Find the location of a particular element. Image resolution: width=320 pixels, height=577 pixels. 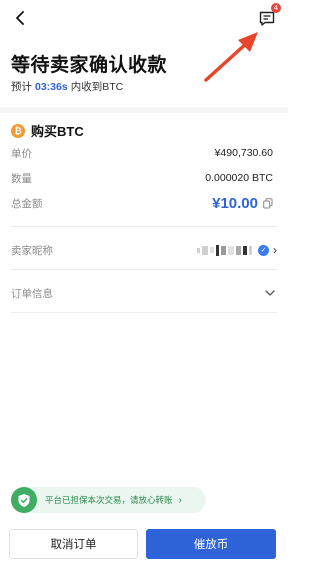

seller-info: ✓ › is located at coordinates (237, 250).